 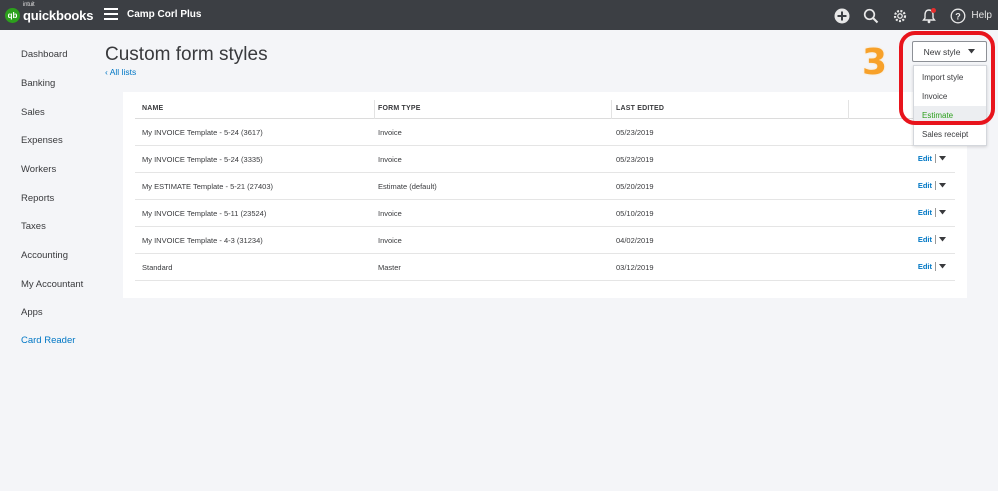 I want to click on new-style-button: New style, so click(x=949, y=51).